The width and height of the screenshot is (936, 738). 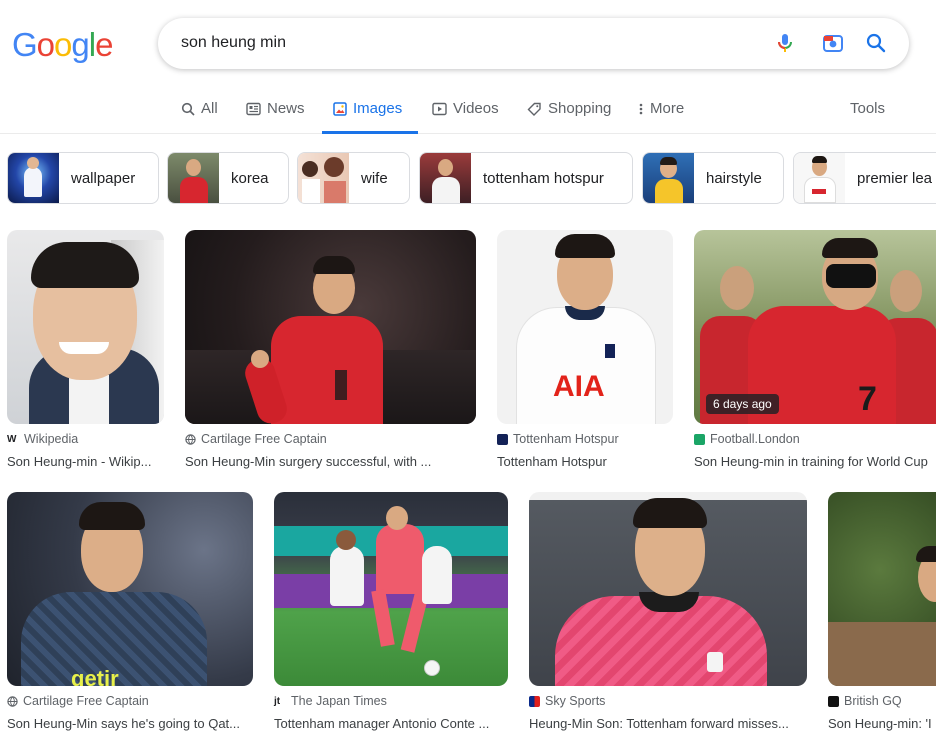 I want to click on chip-premier-league: premier lea, so click(x=864, y=178).